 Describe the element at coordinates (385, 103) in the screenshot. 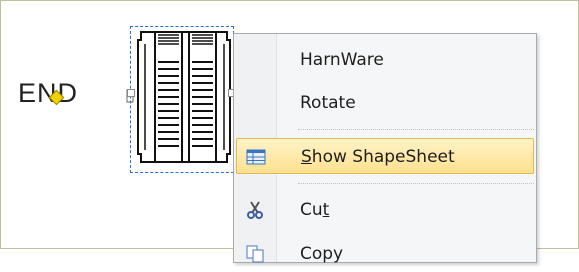

I see `menu-item-rotate: Rotate` at that location.